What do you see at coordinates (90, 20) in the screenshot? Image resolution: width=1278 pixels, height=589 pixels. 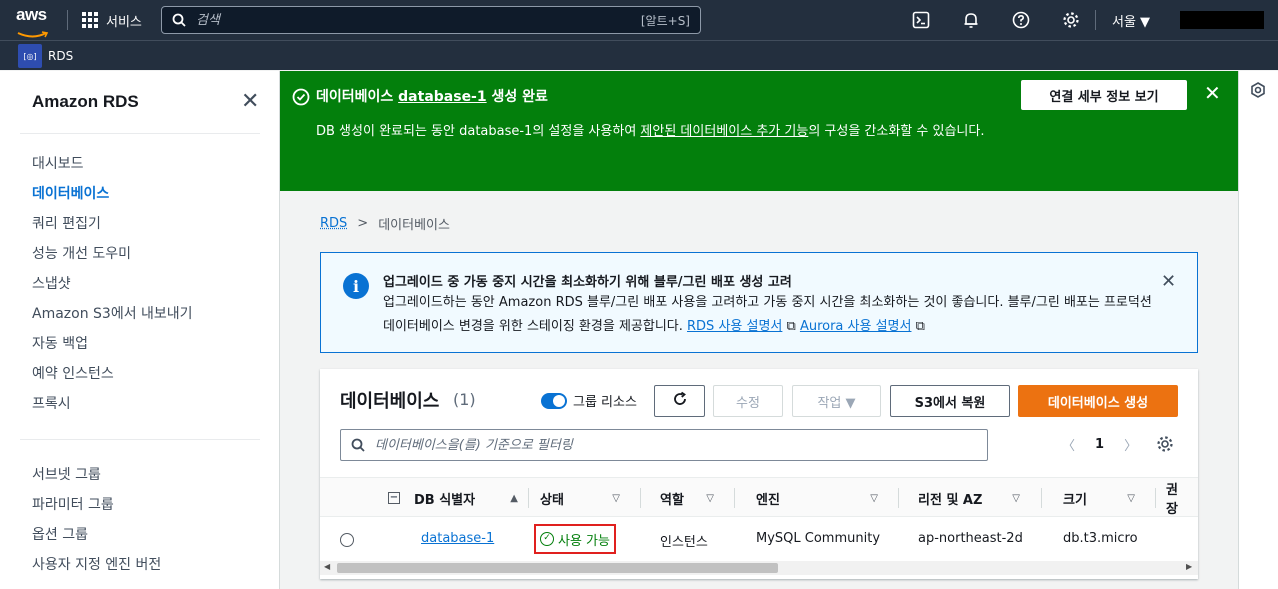 I see `grid-icon` at bounding box center [90, 20].